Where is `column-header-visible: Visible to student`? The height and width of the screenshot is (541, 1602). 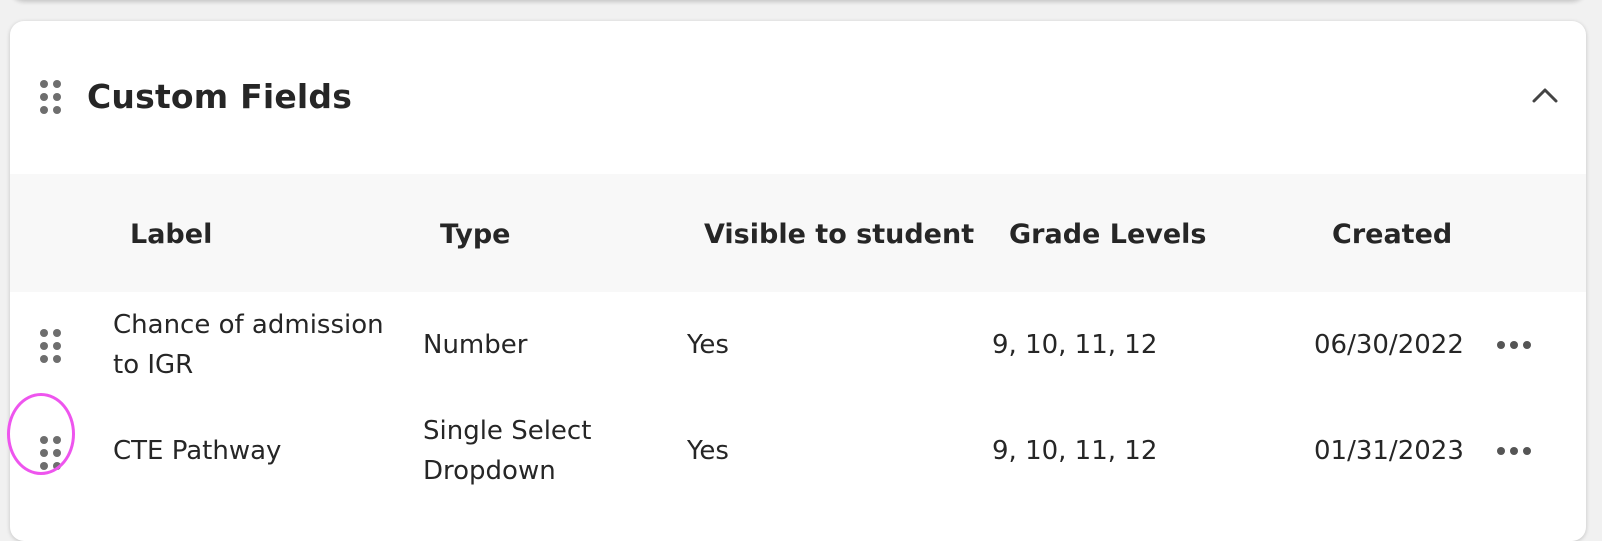
column-header-visible: Visible to student is located at coordinates (839, 234).